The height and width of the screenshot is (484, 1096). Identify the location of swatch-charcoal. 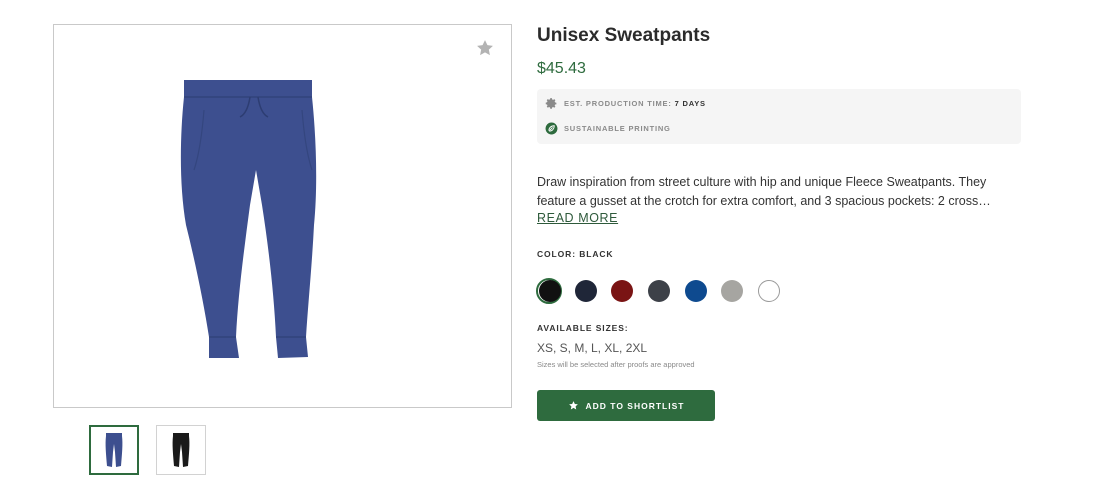
(659, 291).